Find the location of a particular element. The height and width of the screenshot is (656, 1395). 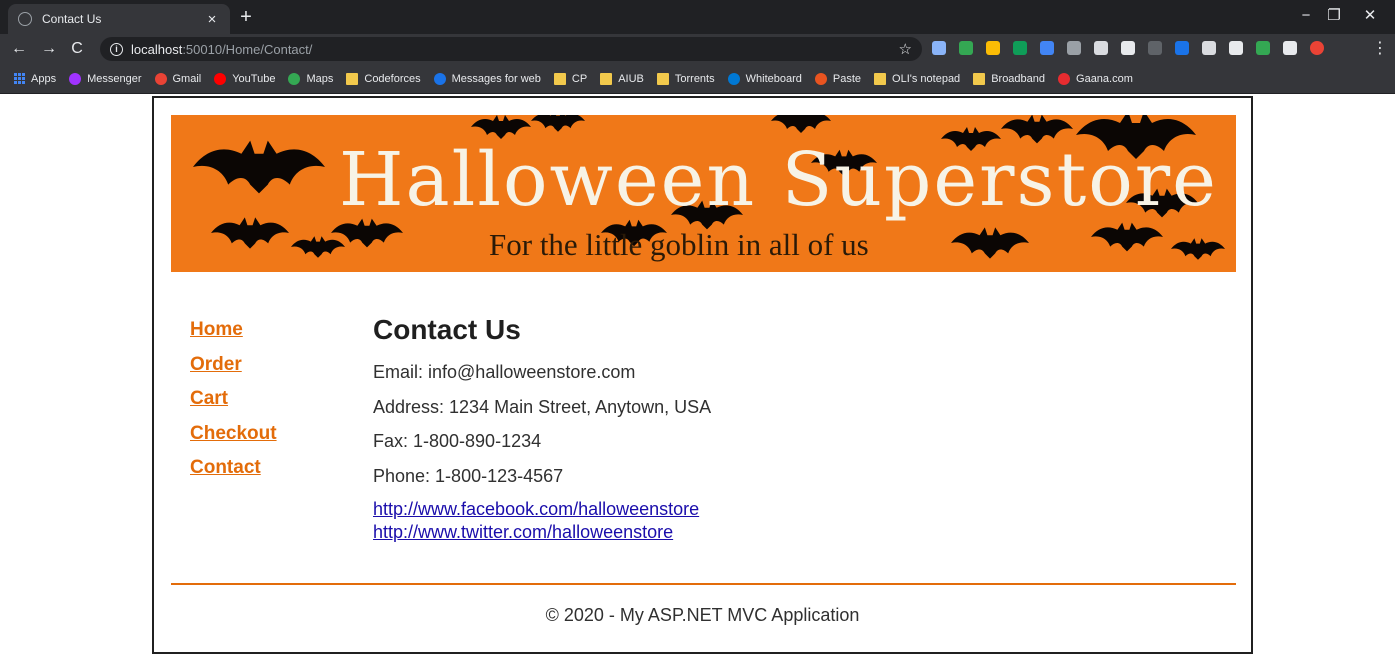

back-button: ← is located at coordinates (19, 49).